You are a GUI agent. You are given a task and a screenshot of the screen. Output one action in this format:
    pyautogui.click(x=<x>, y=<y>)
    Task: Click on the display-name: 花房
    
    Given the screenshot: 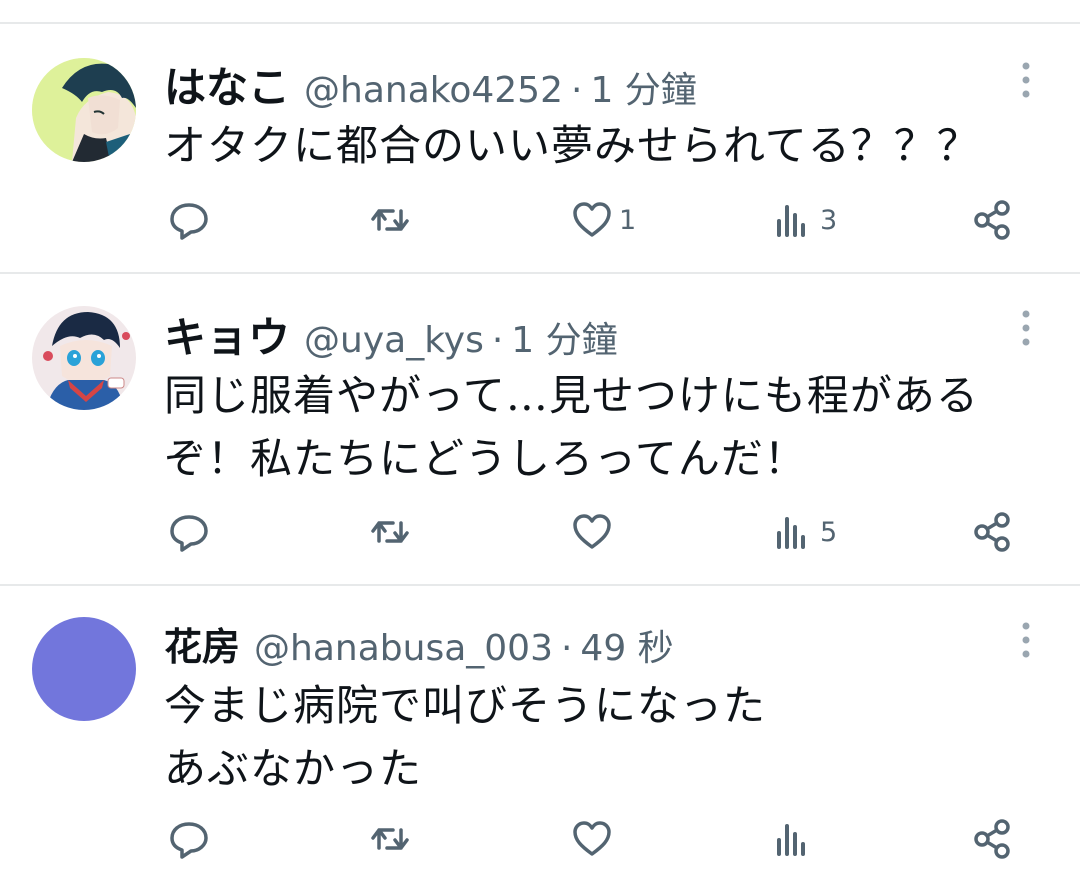 What is the action you would take?
    pyautogui.click(x=202, y=643)
    